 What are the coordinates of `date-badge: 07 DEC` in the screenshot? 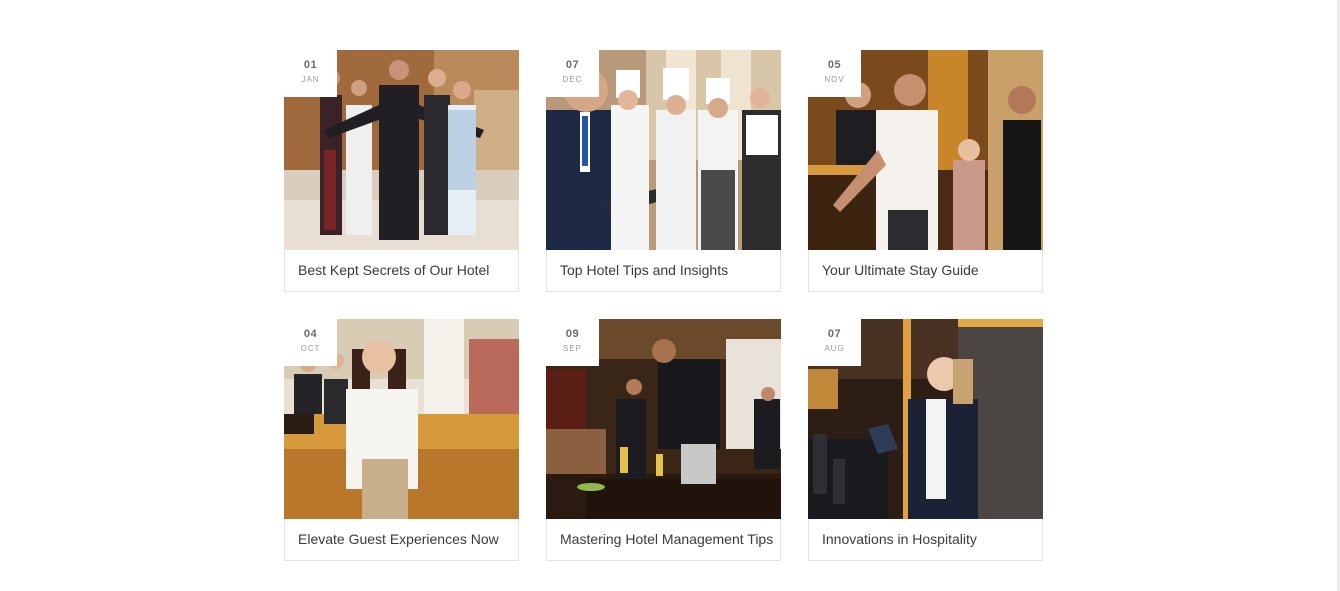 It's located at (572, 73).